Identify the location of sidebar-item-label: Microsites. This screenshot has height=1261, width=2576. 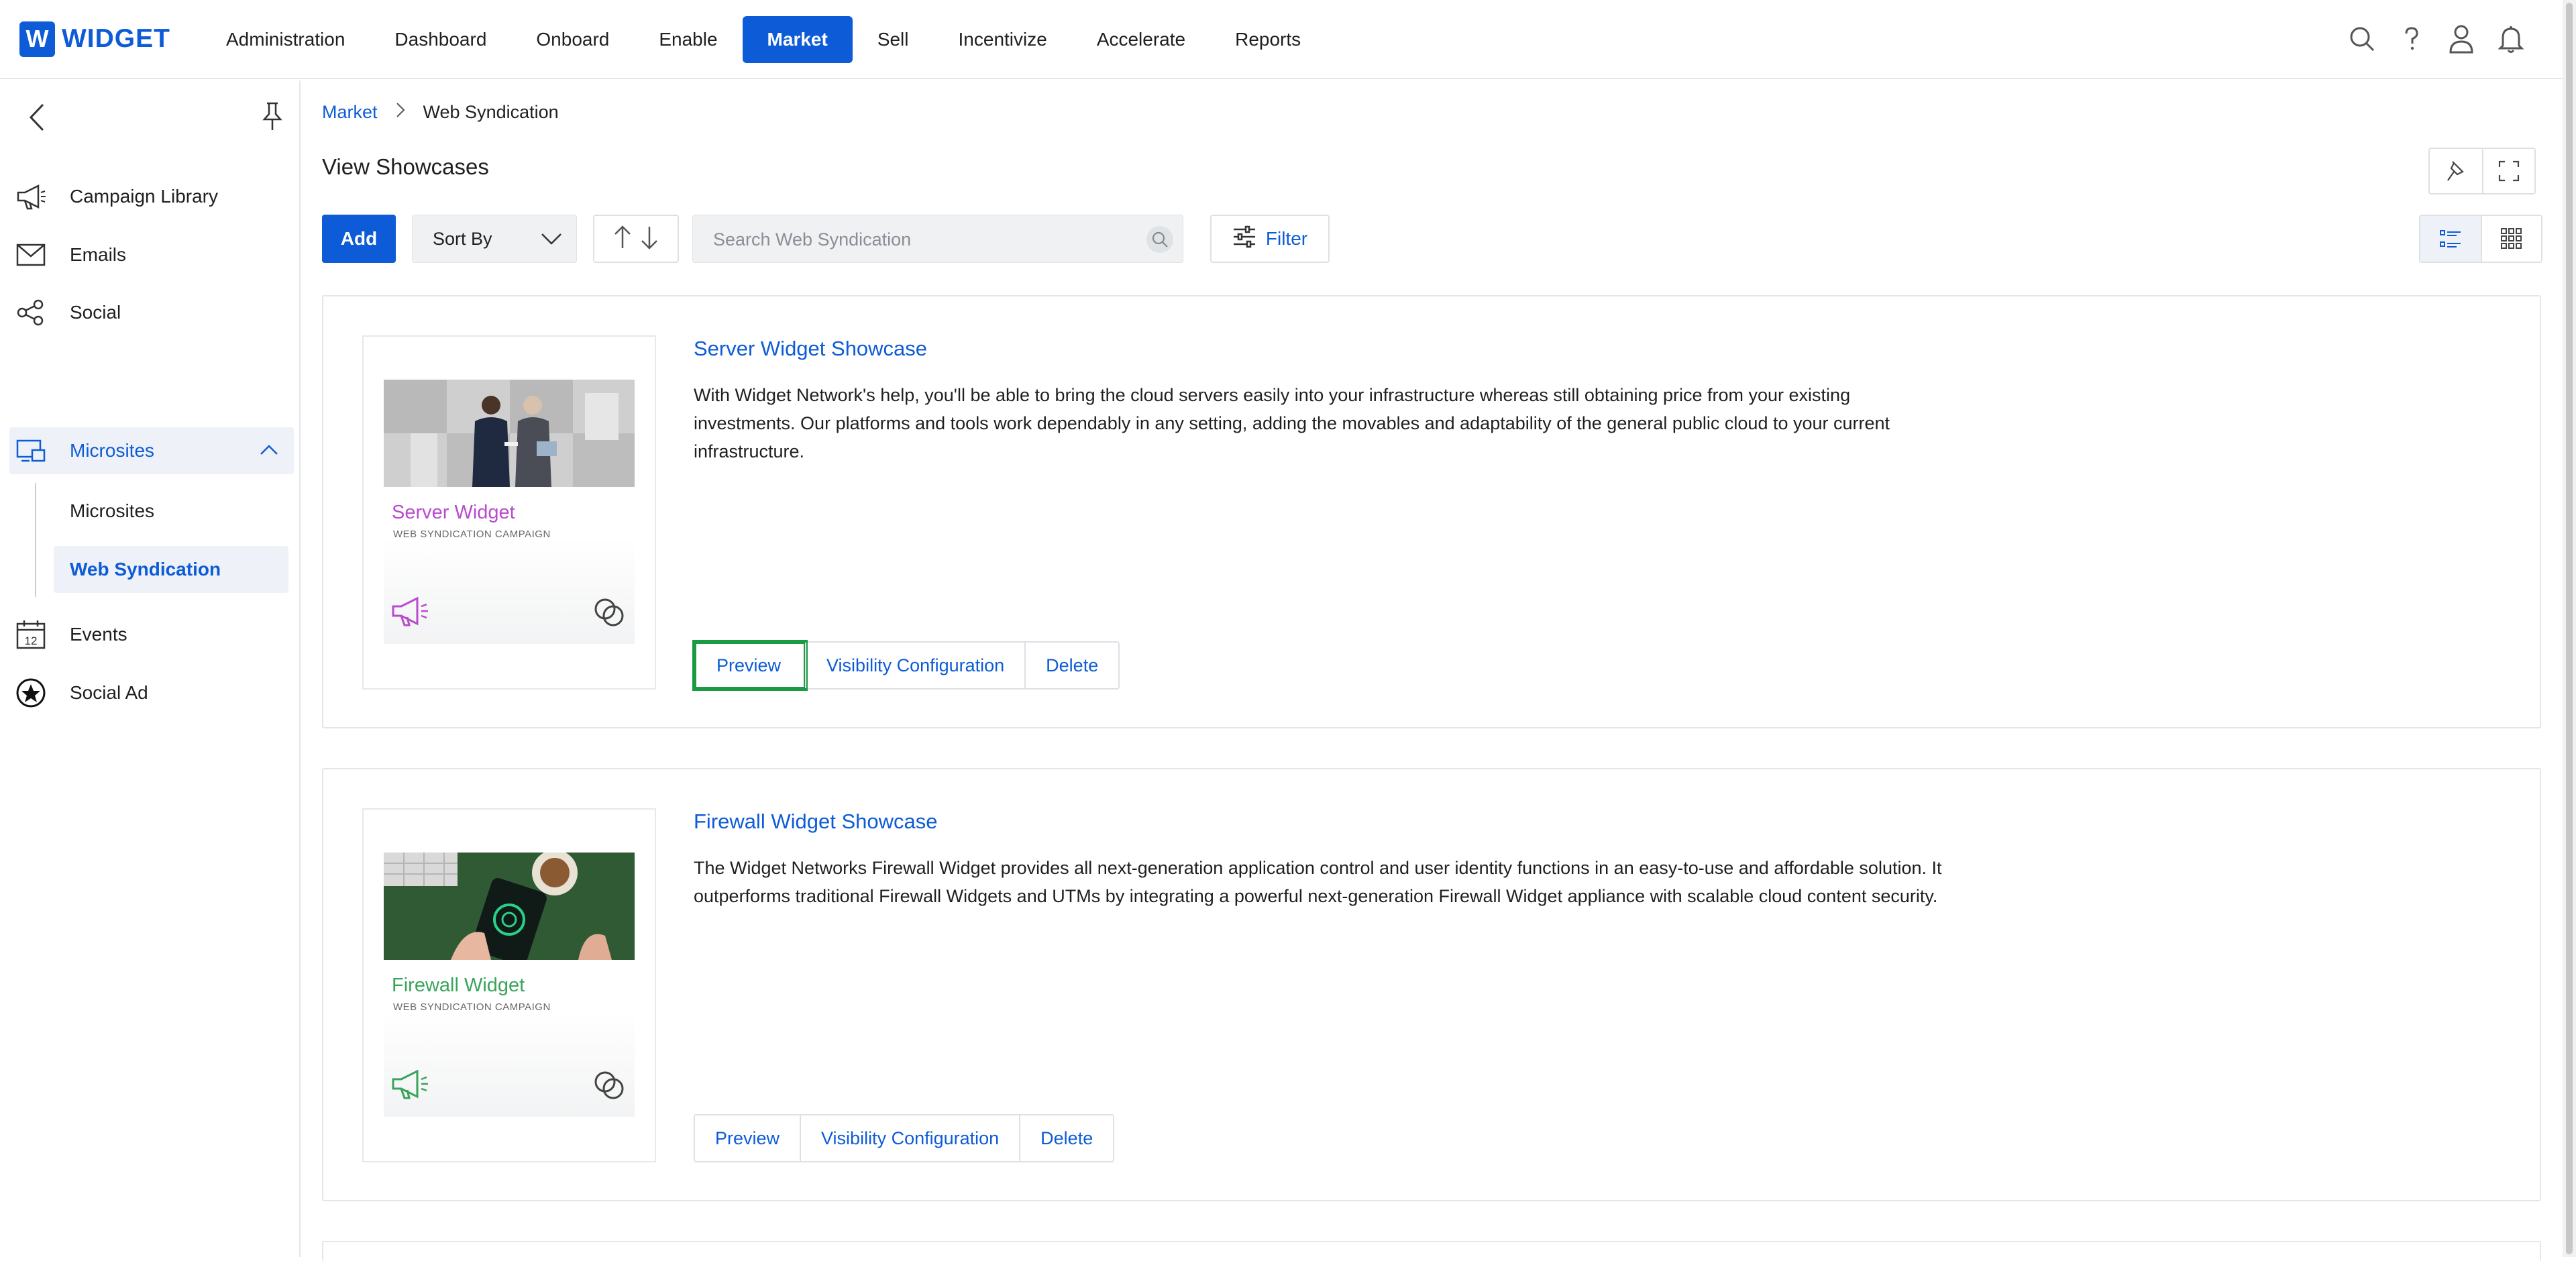
(112, 451).